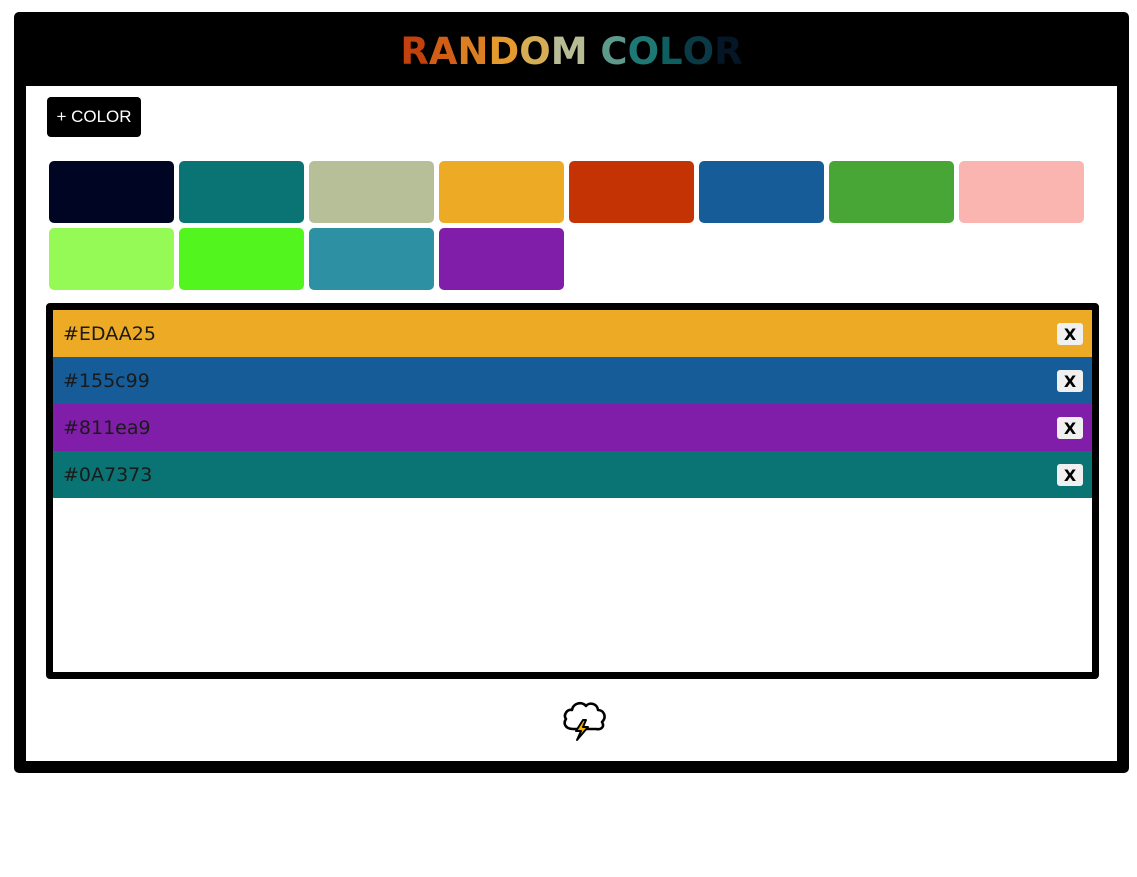 Image resolution: width=1137 pixels, height=877 pixels. I want to click on add-color-button: + COLOR, so click(94, 117).